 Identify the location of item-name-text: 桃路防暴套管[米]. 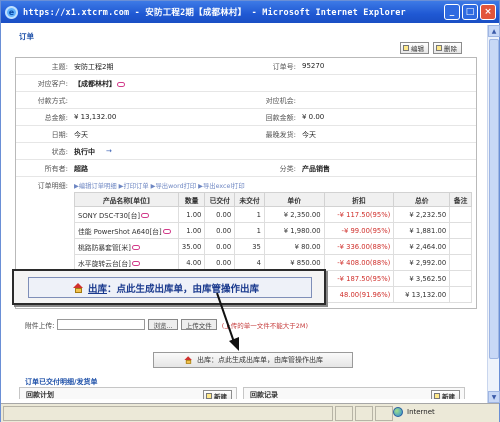
(104, 247).